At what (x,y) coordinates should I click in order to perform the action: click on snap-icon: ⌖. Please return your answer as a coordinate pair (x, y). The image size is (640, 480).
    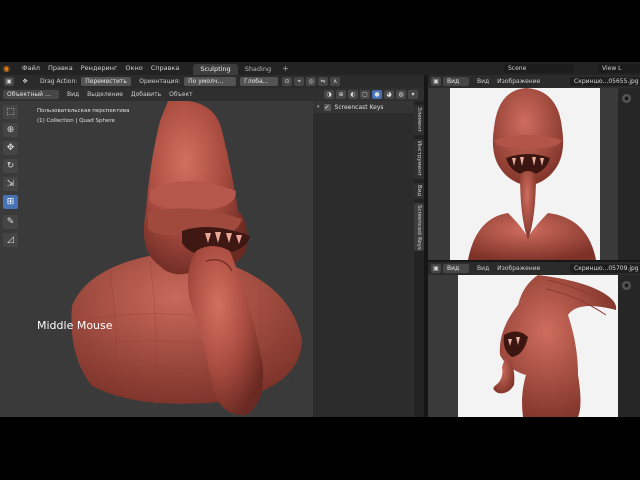
    Looking at the image, I should click on (299, 81).